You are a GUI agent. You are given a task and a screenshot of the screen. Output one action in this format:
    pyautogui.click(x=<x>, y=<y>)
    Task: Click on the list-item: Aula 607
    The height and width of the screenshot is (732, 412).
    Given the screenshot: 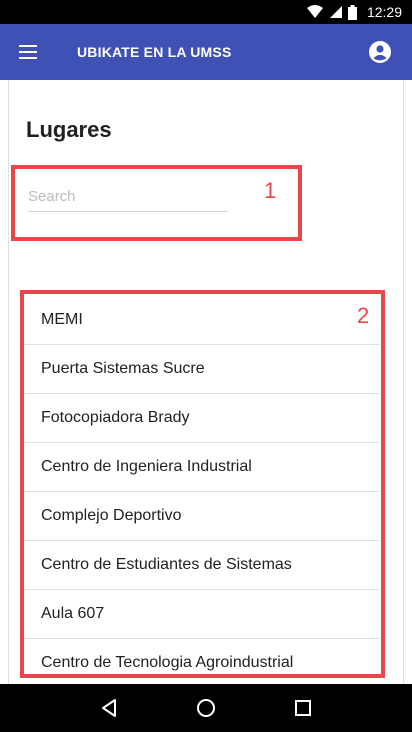 What is the action you would take?
    pyautogui.click(x=202, y=614)
    